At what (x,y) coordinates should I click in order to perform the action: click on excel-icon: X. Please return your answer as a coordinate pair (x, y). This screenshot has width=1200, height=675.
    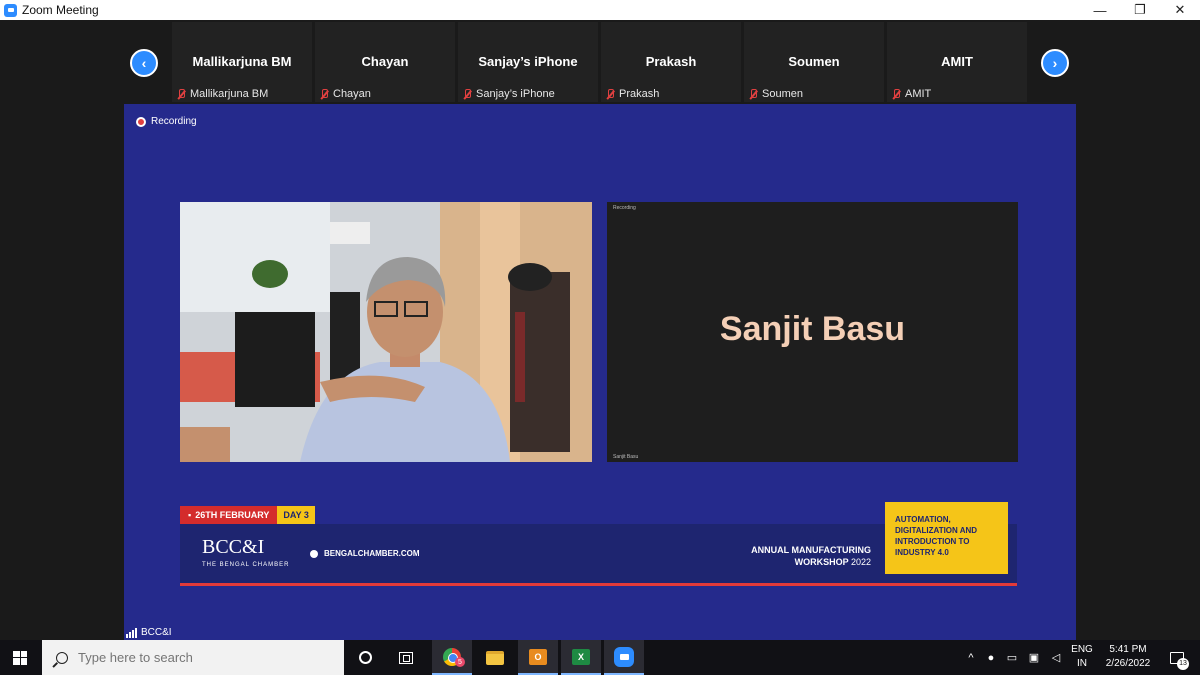
    Looking at the image, I should click on (581, 656).